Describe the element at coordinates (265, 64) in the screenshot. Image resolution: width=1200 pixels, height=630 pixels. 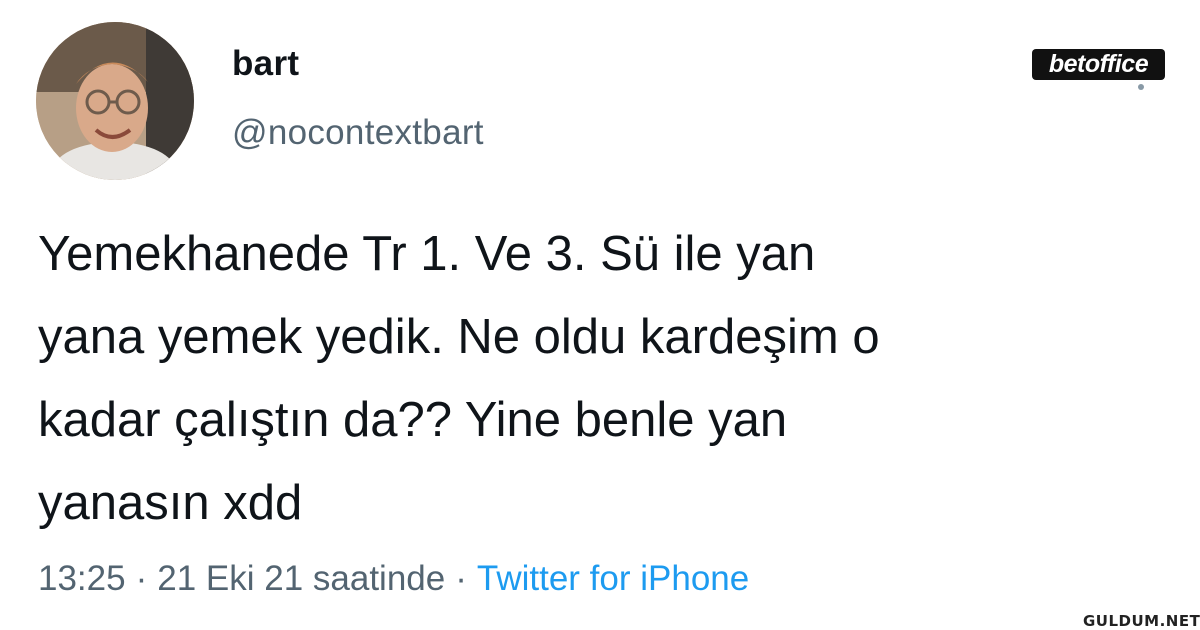
I see `display-name: bart` at that location.